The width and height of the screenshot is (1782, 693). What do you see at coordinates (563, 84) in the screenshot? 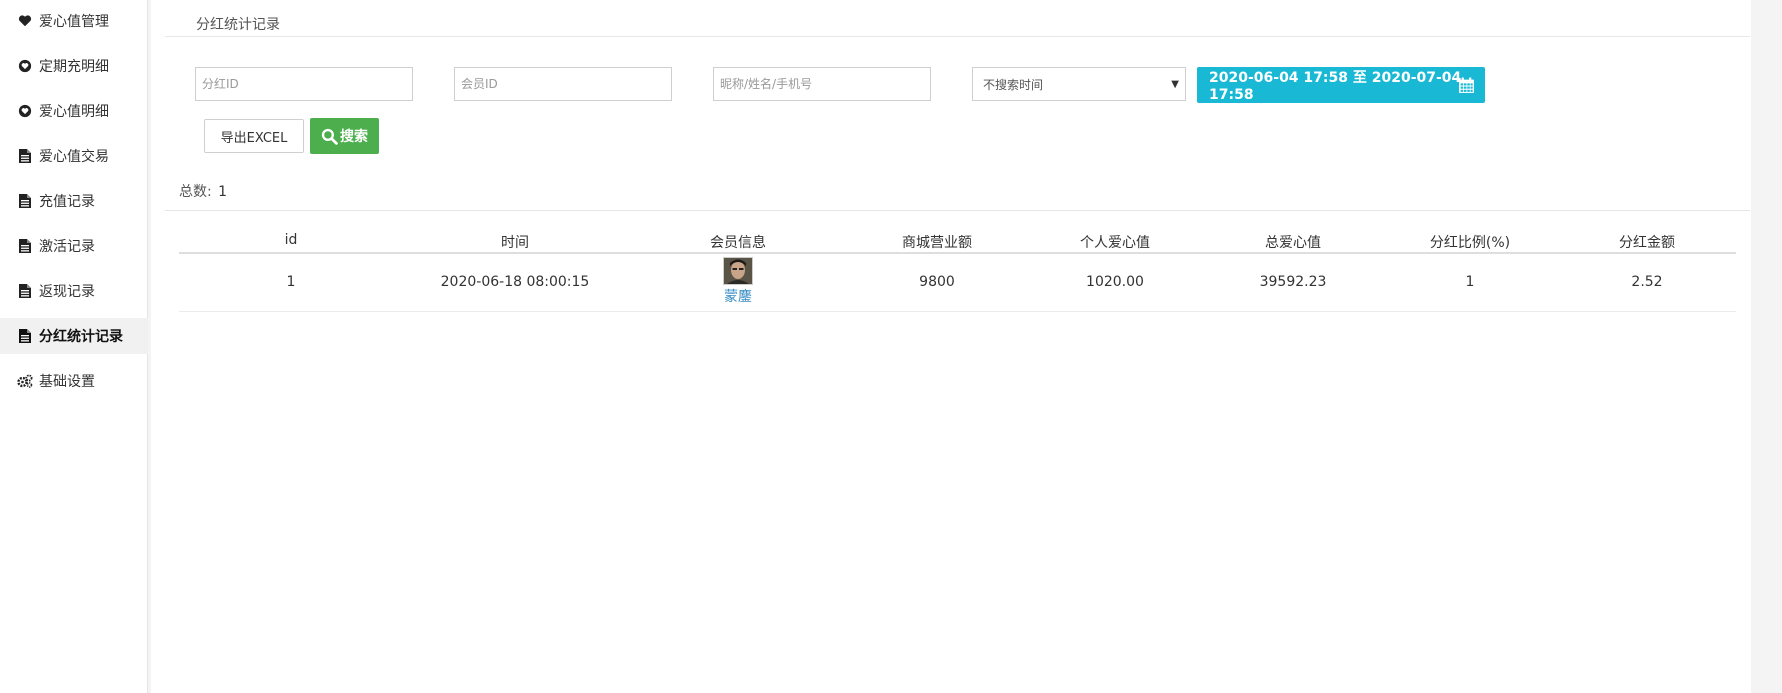
I see `member-id-input` at bounding box center [563, 84].